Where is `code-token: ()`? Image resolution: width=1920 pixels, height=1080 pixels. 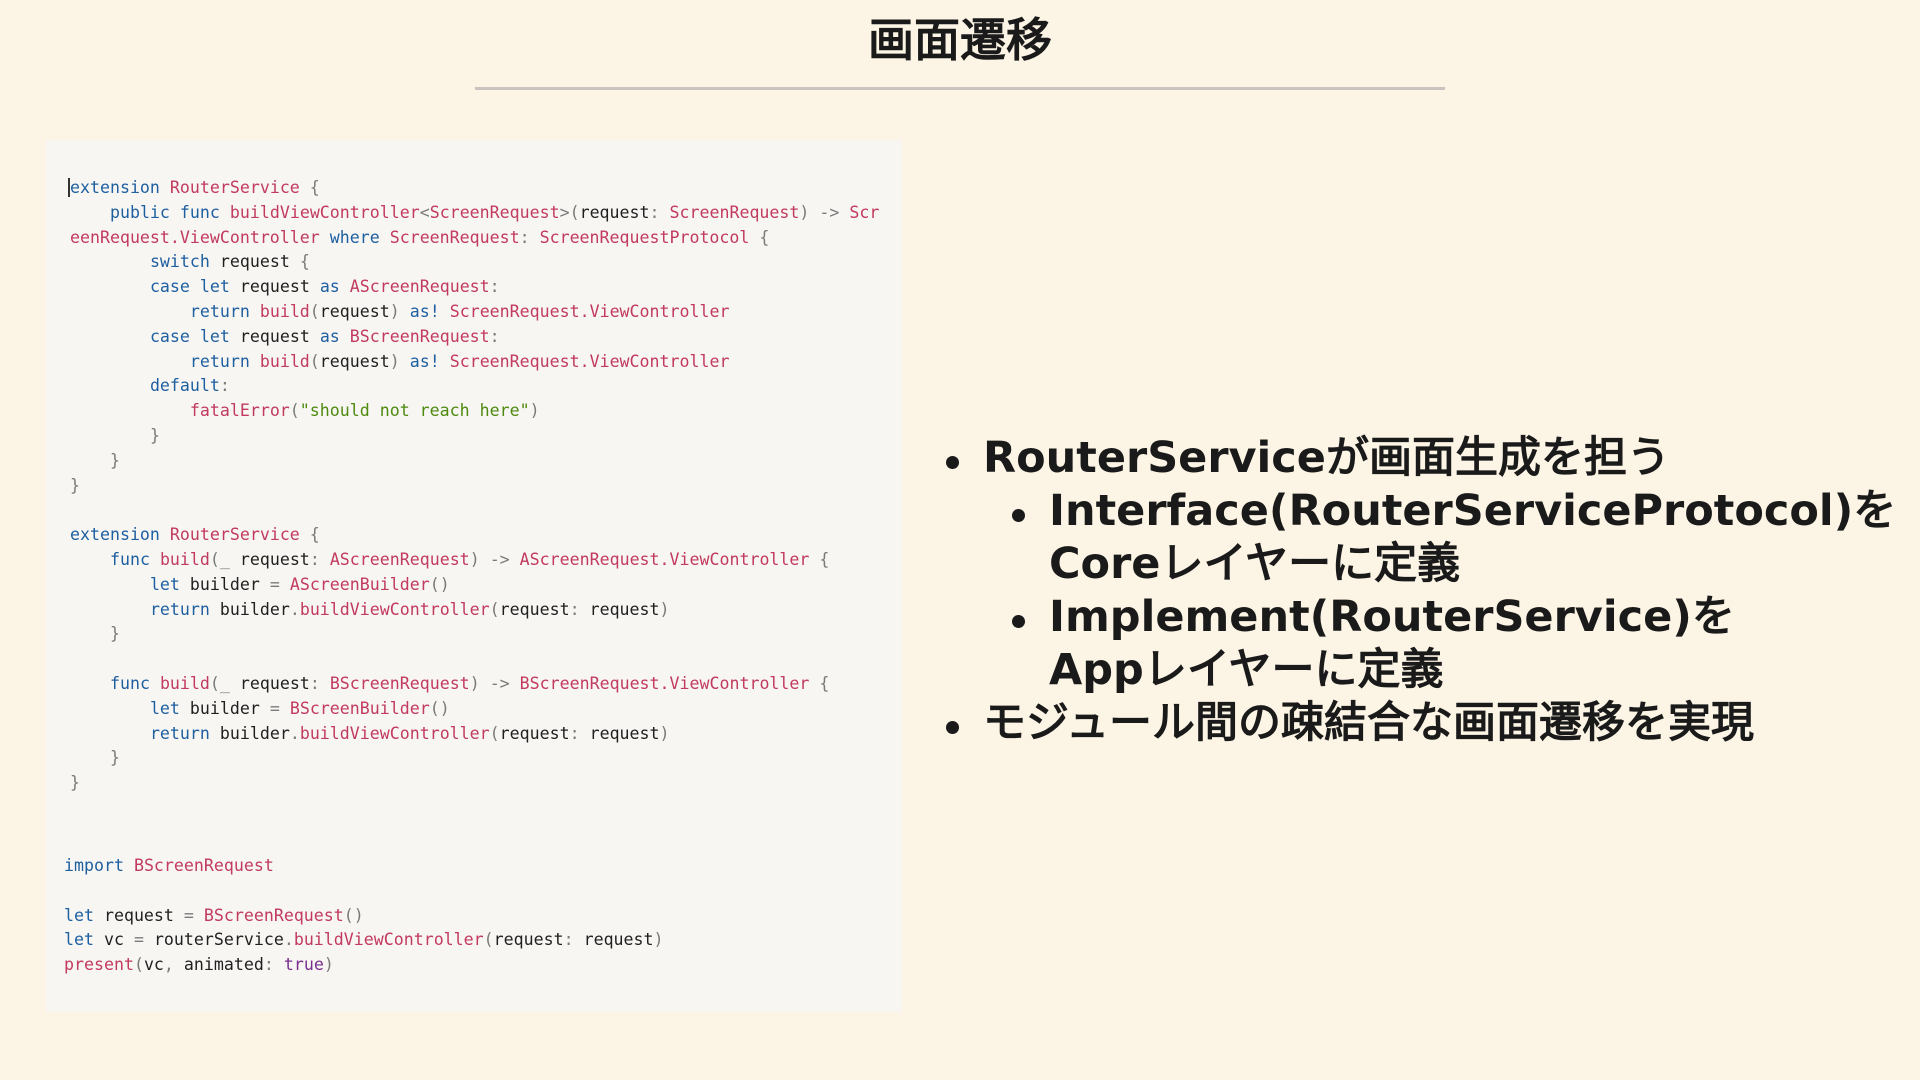 code-token: () is located at coordinates (439, 708).